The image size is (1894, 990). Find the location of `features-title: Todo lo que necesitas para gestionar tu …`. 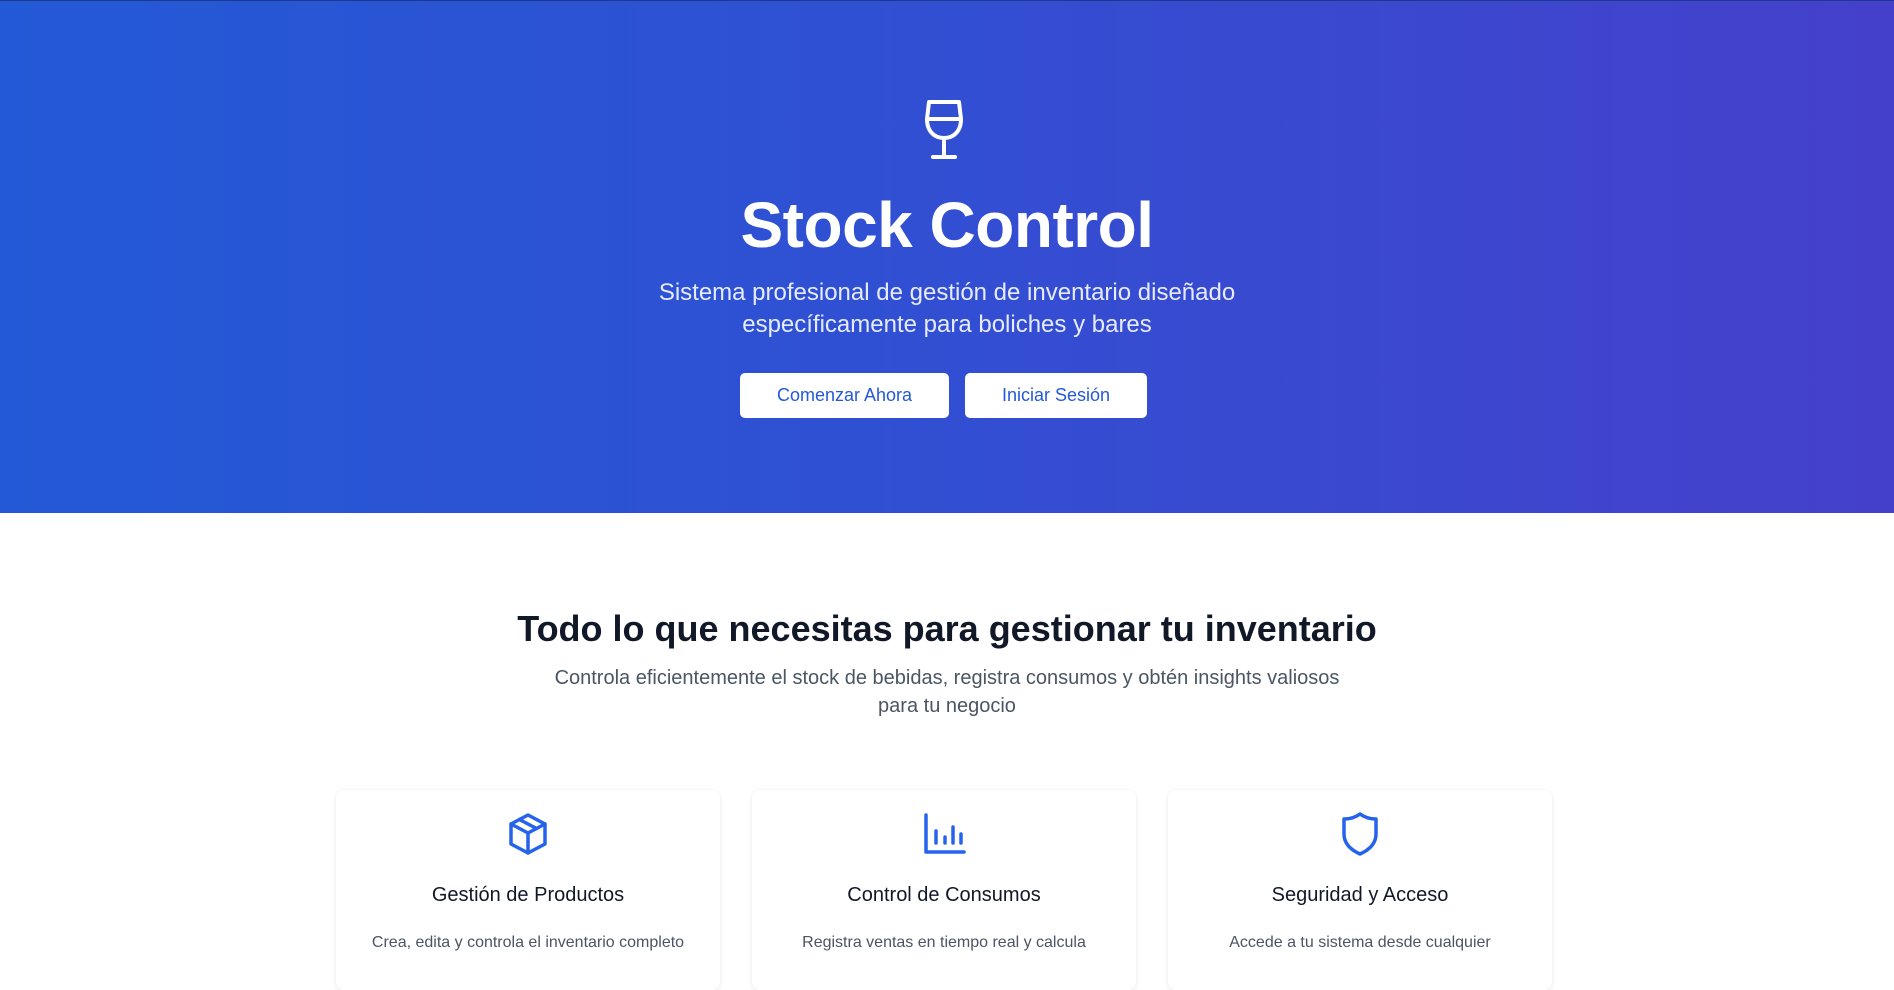

features-title: Todo lo que necesitas para gestionar tu … is located at coordinates (947, 628).